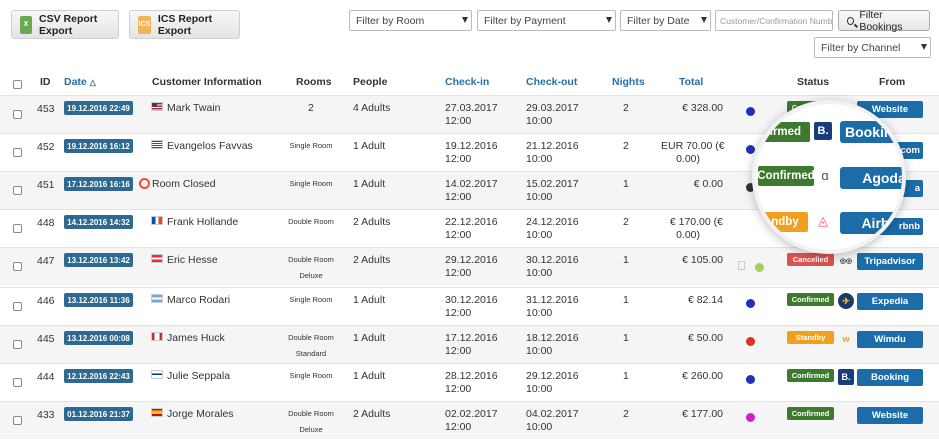 The width and height of the screenshot is (939, 442). Describe the element at coordinates (890, 301) in the screenshot. I see `source-button: Expedia` at that location.